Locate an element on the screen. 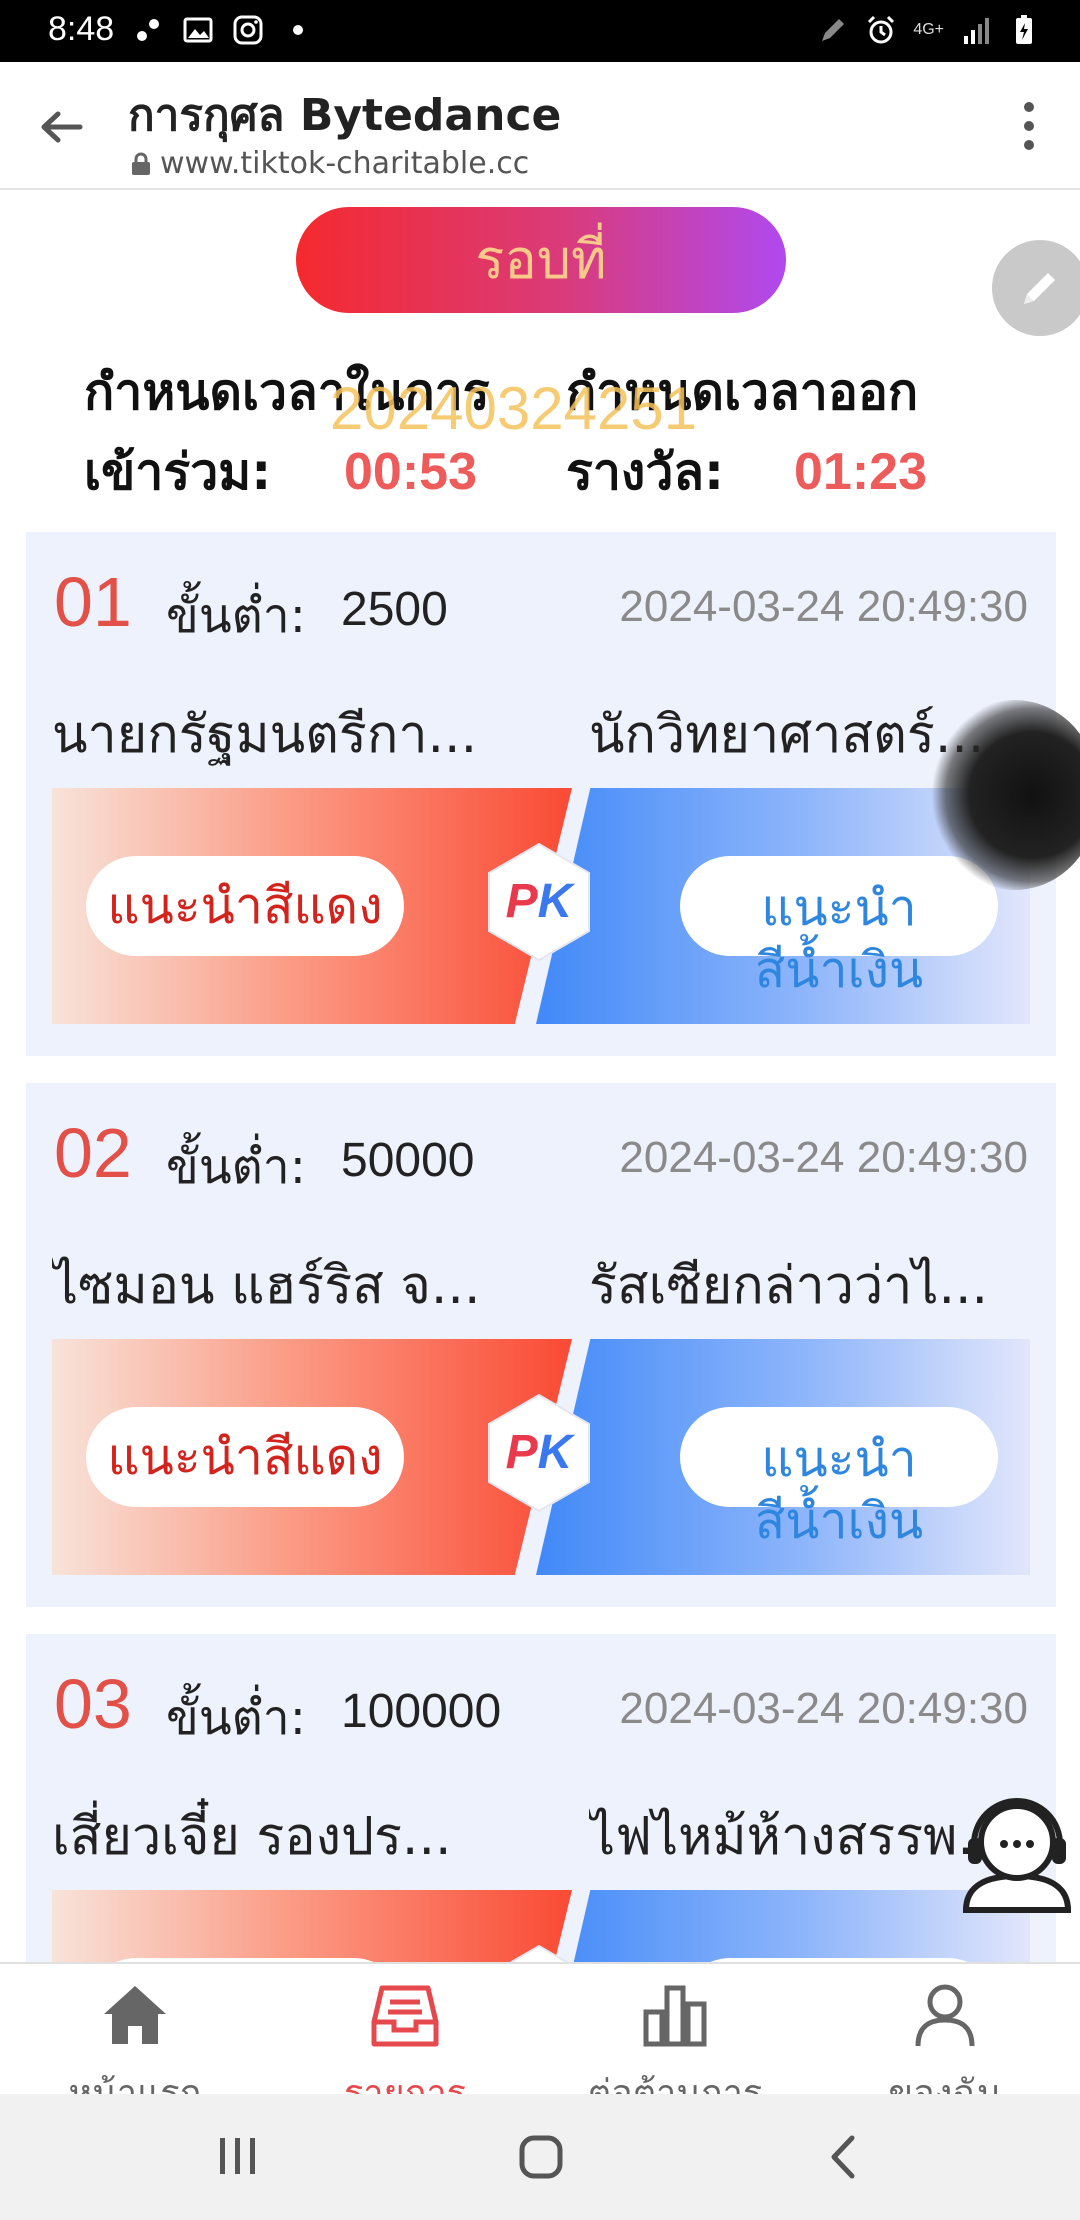  status-time: 8:48 is located at coordinates (81, 29).